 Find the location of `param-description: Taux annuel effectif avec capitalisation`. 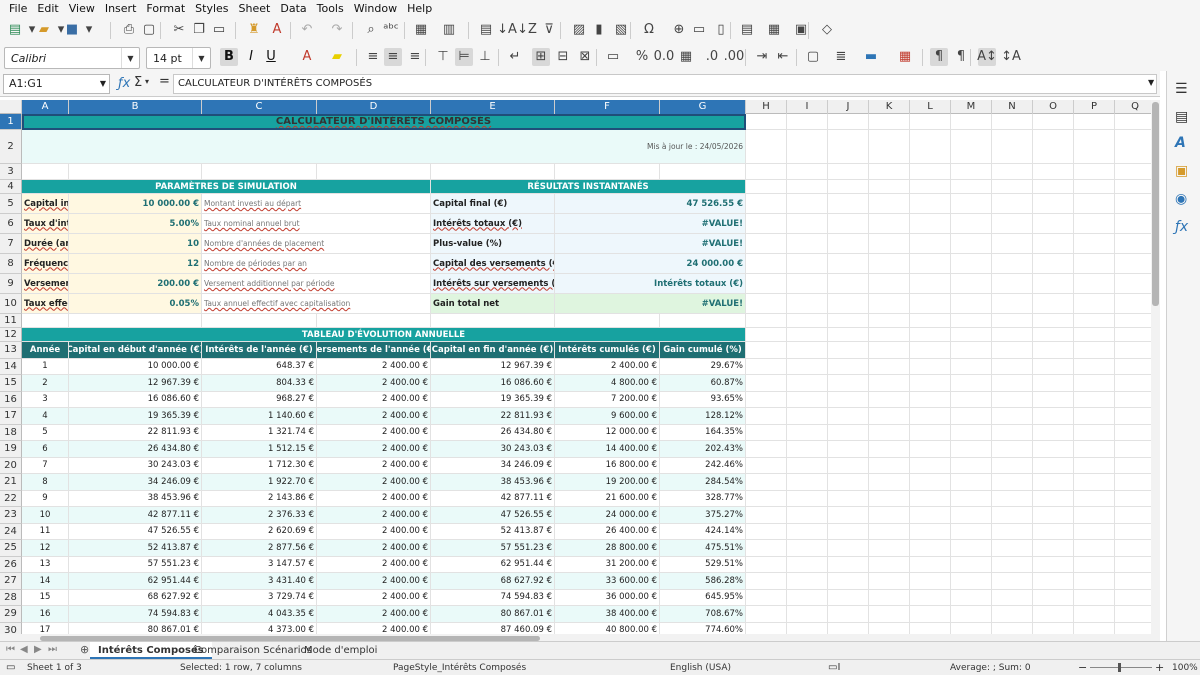

param-description: Taux annuel effectif avec capitalisation is located at coordinates (316, 304).